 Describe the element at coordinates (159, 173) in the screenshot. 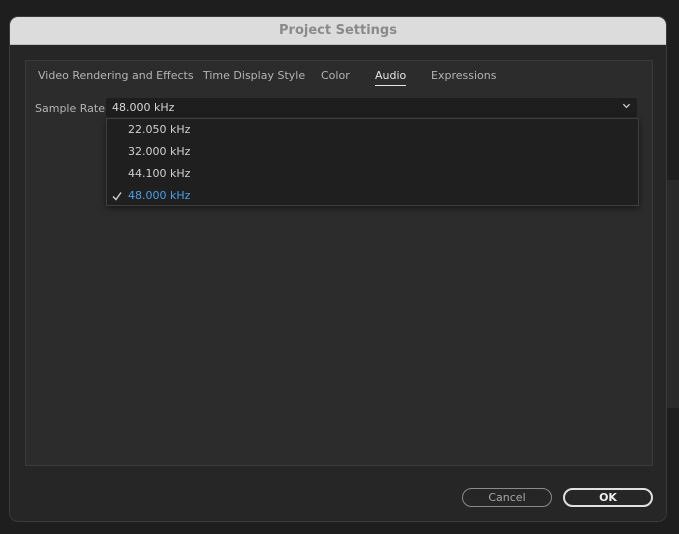

I see `option-label: 44.100 kHz` at that location.